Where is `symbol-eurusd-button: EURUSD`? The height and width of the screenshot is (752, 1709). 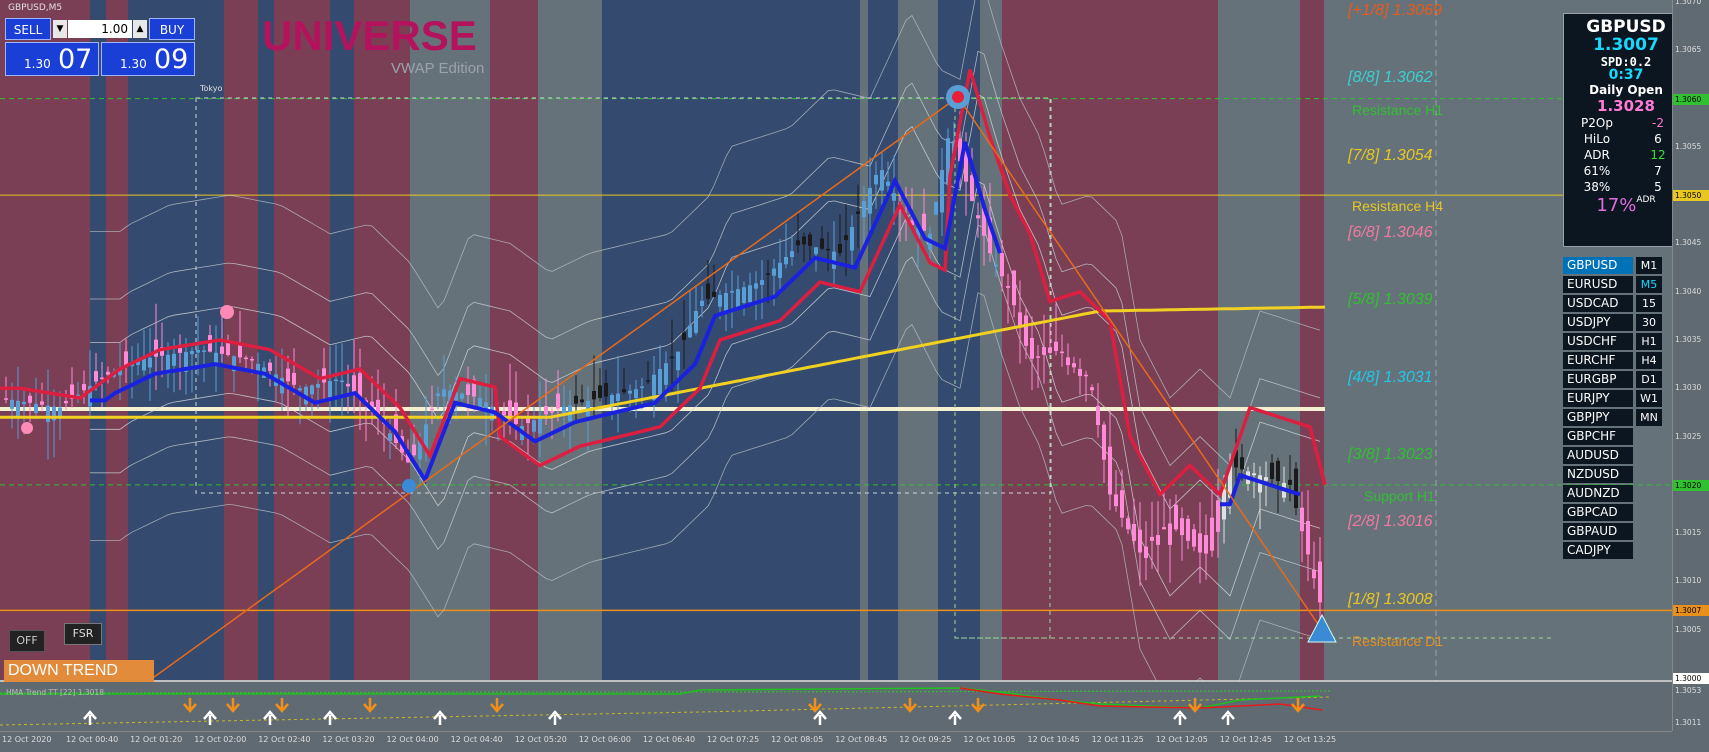 symbol-eurusd-button: EURUSD is located at coordinates (1598, 284).